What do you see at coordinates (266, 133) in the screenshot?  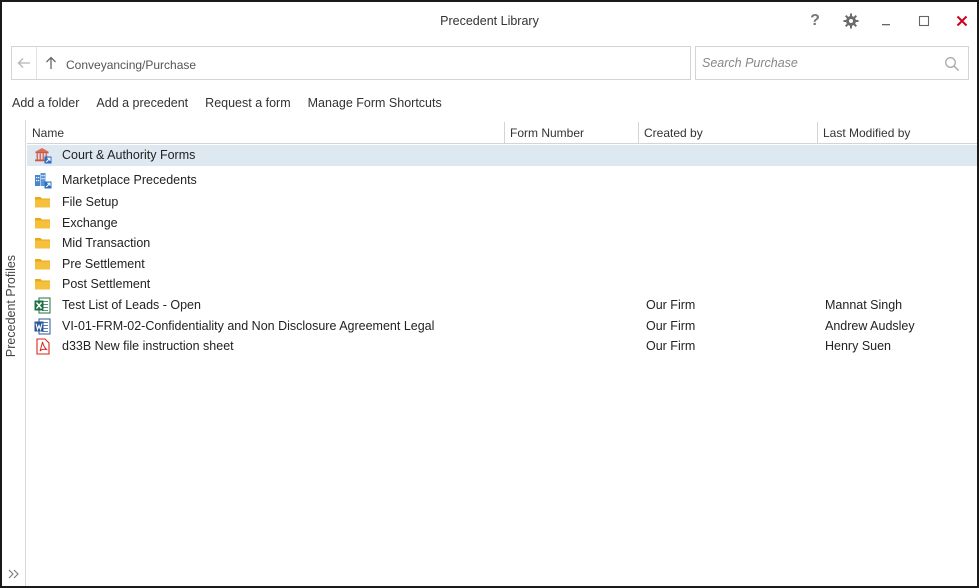 I see `column-header-name: Name` at bounding box center [266, 133].